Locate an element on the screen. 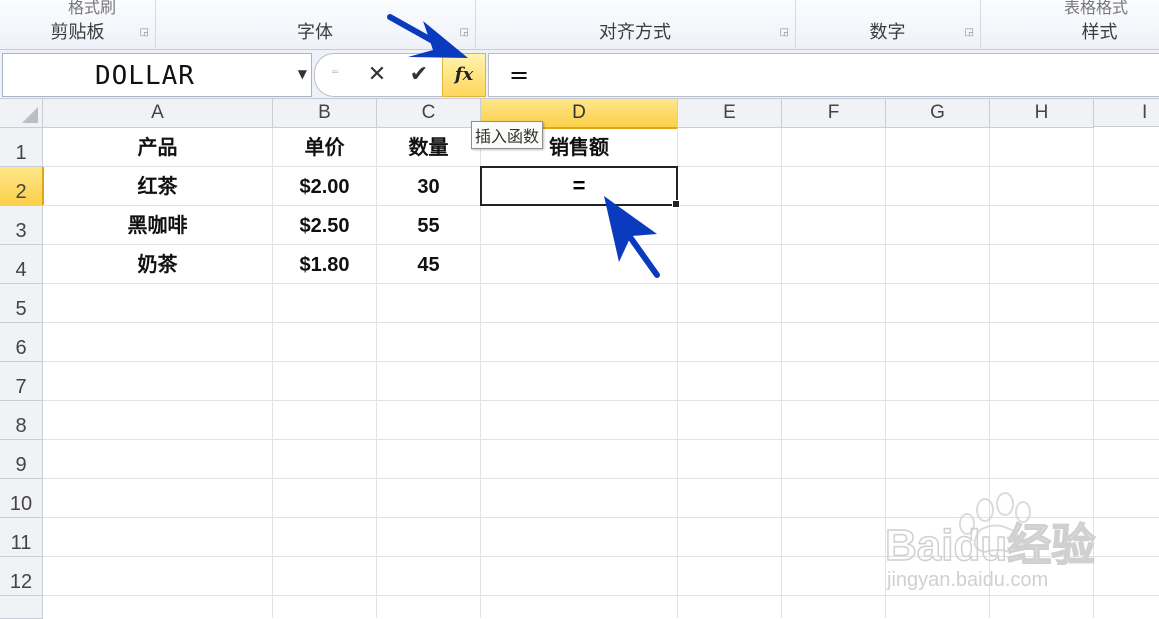 The height and width of the screenshot is (619, 1159). watermark-url: jingyan.baidu.com is located at coordinates (967, 580).